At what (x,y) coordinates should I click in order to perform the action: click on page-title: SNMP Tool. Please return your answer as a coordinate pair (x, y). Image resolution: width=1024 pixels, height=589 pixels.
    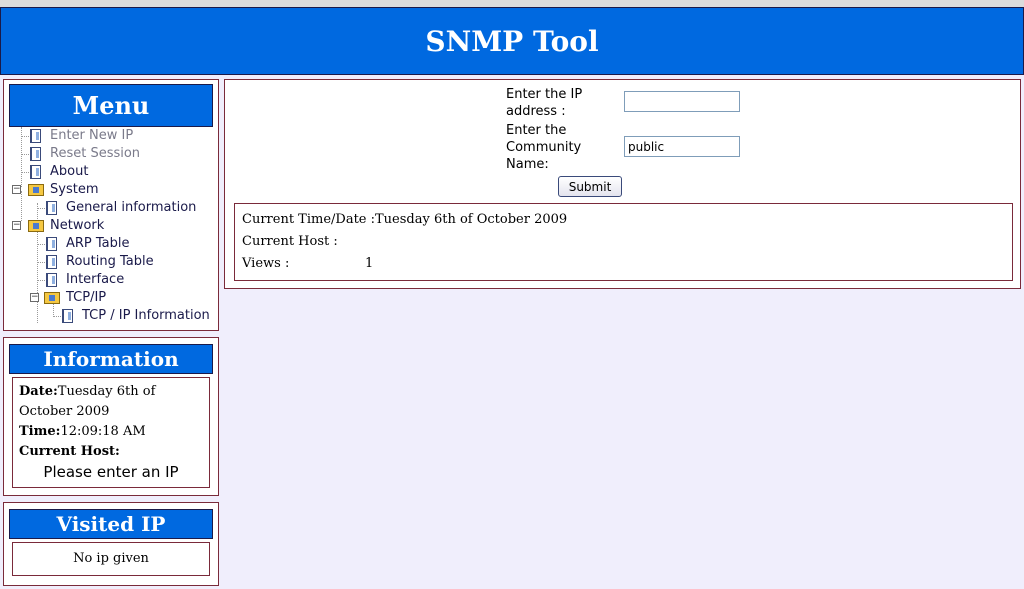
    Looking at the image, I should click on (512, 41).